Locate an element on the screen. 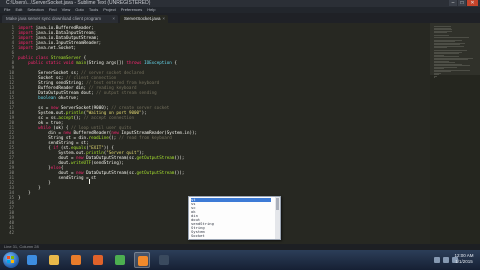 The image size is (480, 270). firefox-taskbar-button is located at coordinates (98, 260).